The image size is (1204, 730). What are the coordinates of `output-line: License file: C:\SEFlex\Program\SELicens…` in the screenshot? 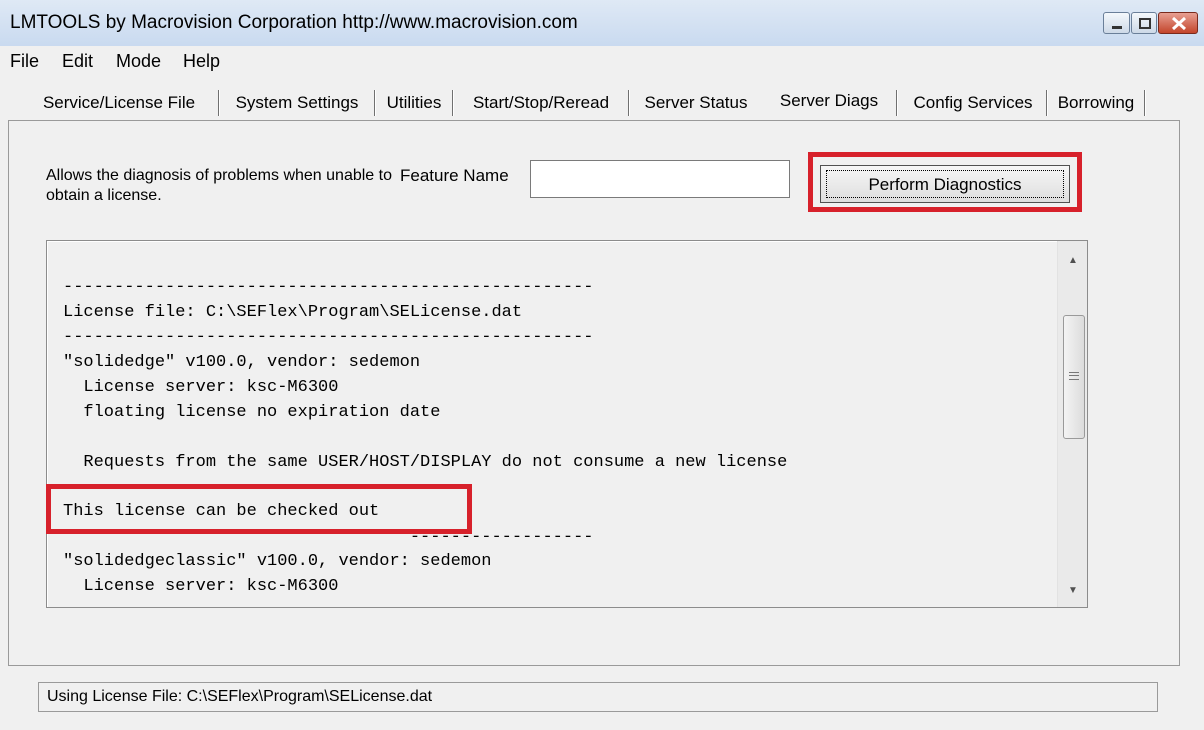 It's located at (293, 312).